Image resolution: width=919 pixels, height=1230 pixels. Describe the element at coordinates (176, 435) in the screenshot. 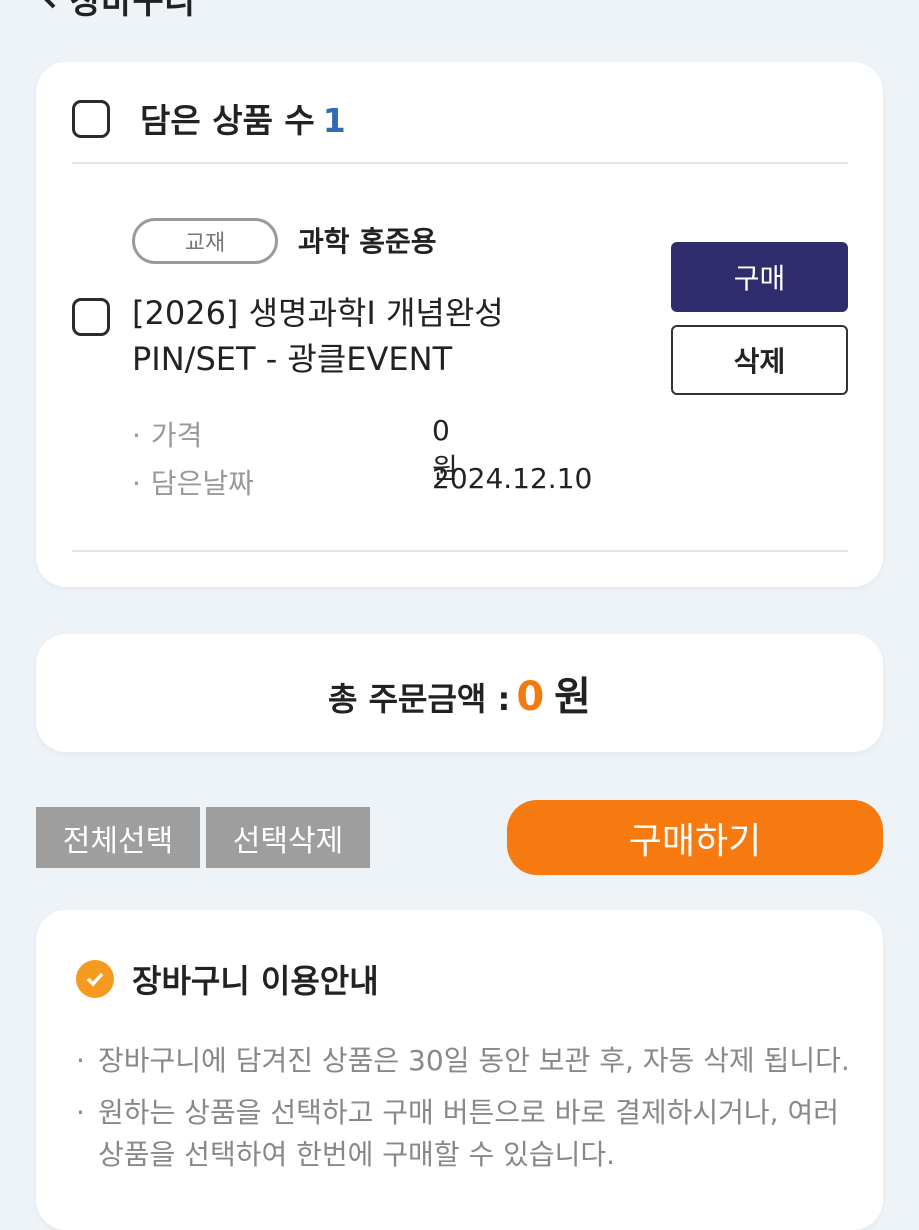

I see `price-label: 가격` at that location.